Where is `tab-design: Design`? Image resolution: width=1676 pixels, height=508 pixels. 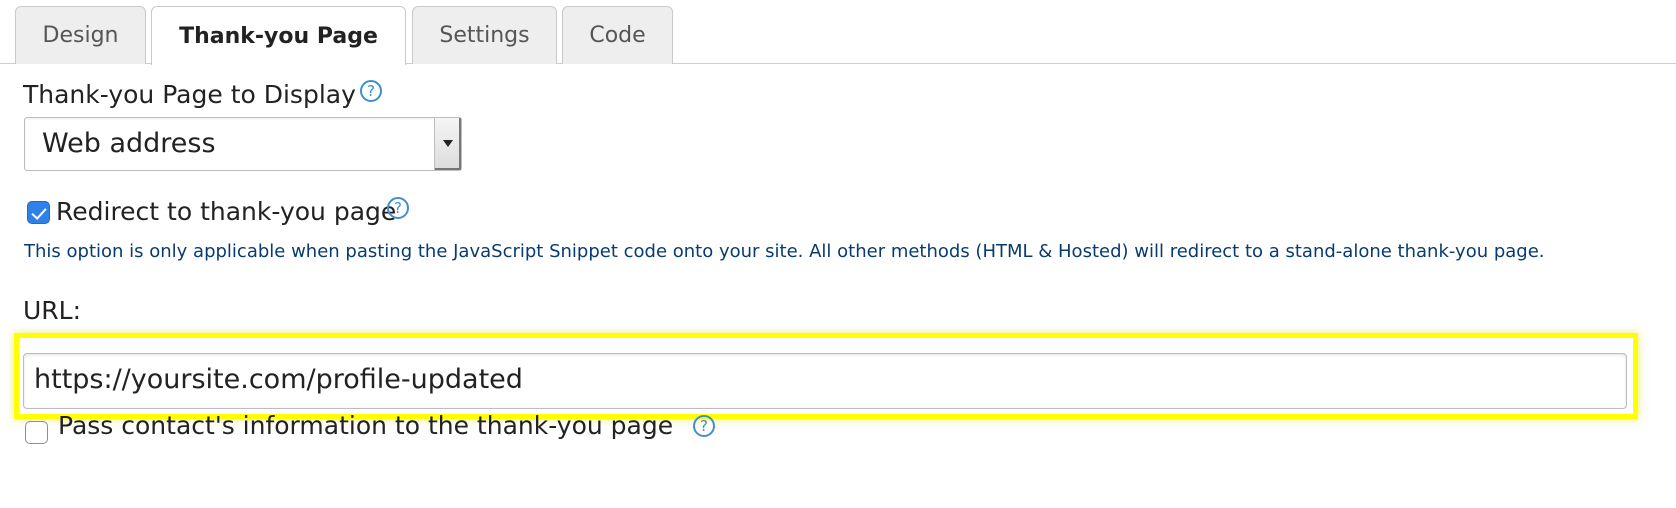 tab-design: Design is located at coordinates (80, 35).